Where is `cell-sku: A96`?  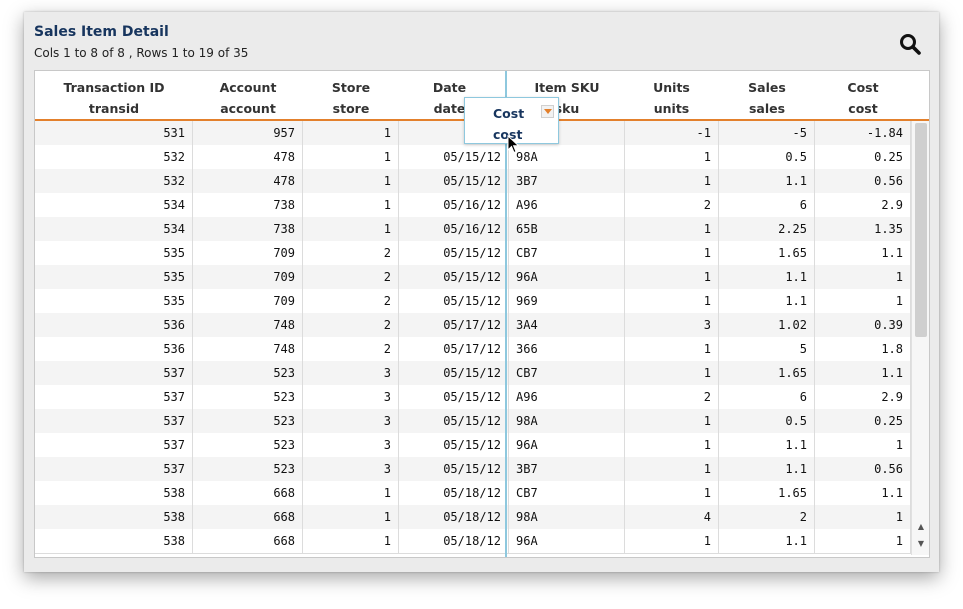
cell-sku: A96 is located at coordinates (567, 205).